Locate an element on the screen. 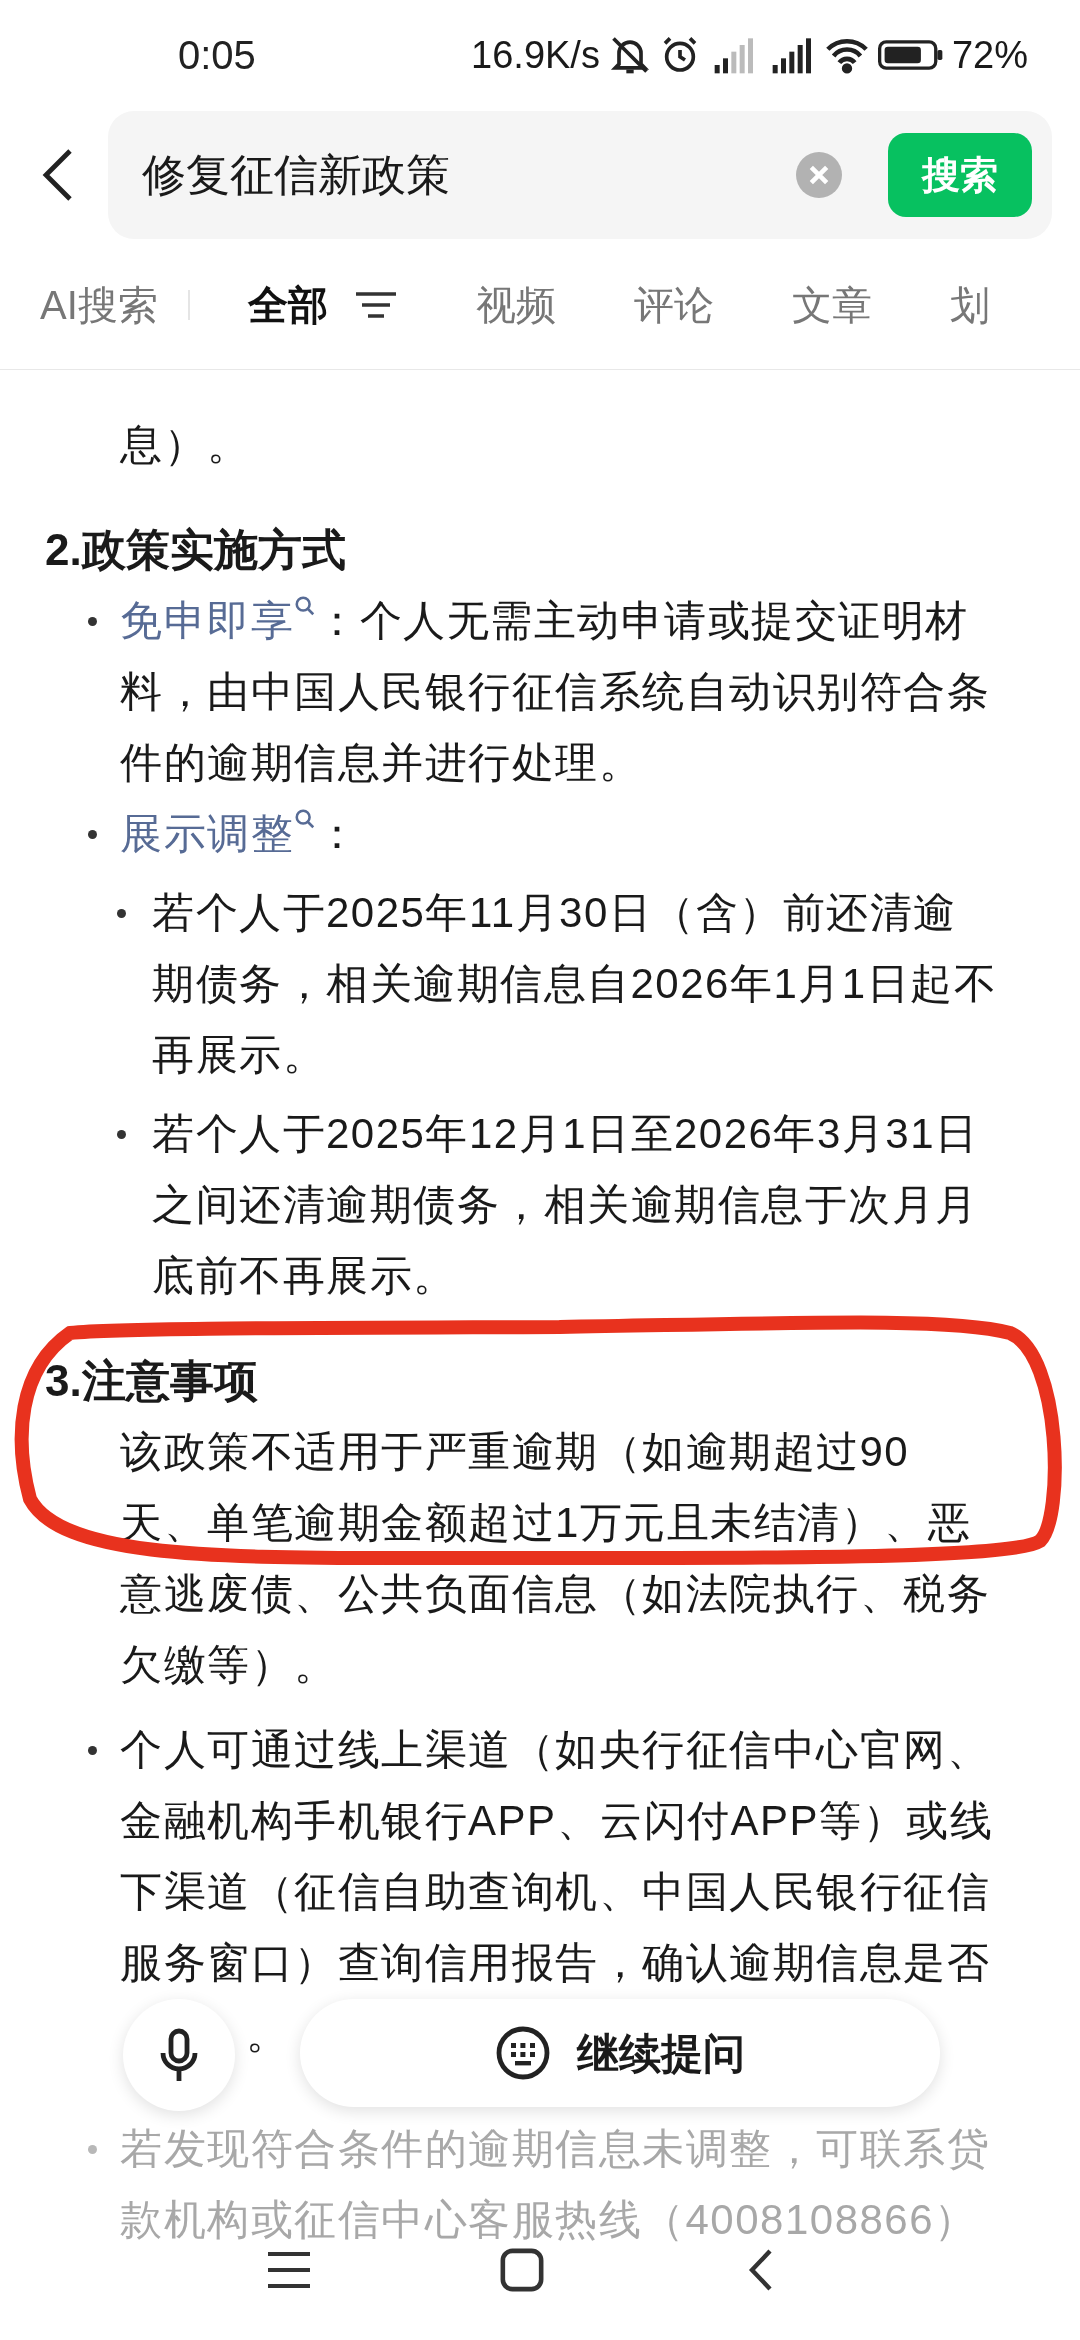 This screenshot has width=1080, height=2340. bullet-text: 若个人于2025年12月1日至2026年3月31日之间还清逾期债务，相关逾期信息于次月月底前不再展示。 is located at coordinates (566, 1205).